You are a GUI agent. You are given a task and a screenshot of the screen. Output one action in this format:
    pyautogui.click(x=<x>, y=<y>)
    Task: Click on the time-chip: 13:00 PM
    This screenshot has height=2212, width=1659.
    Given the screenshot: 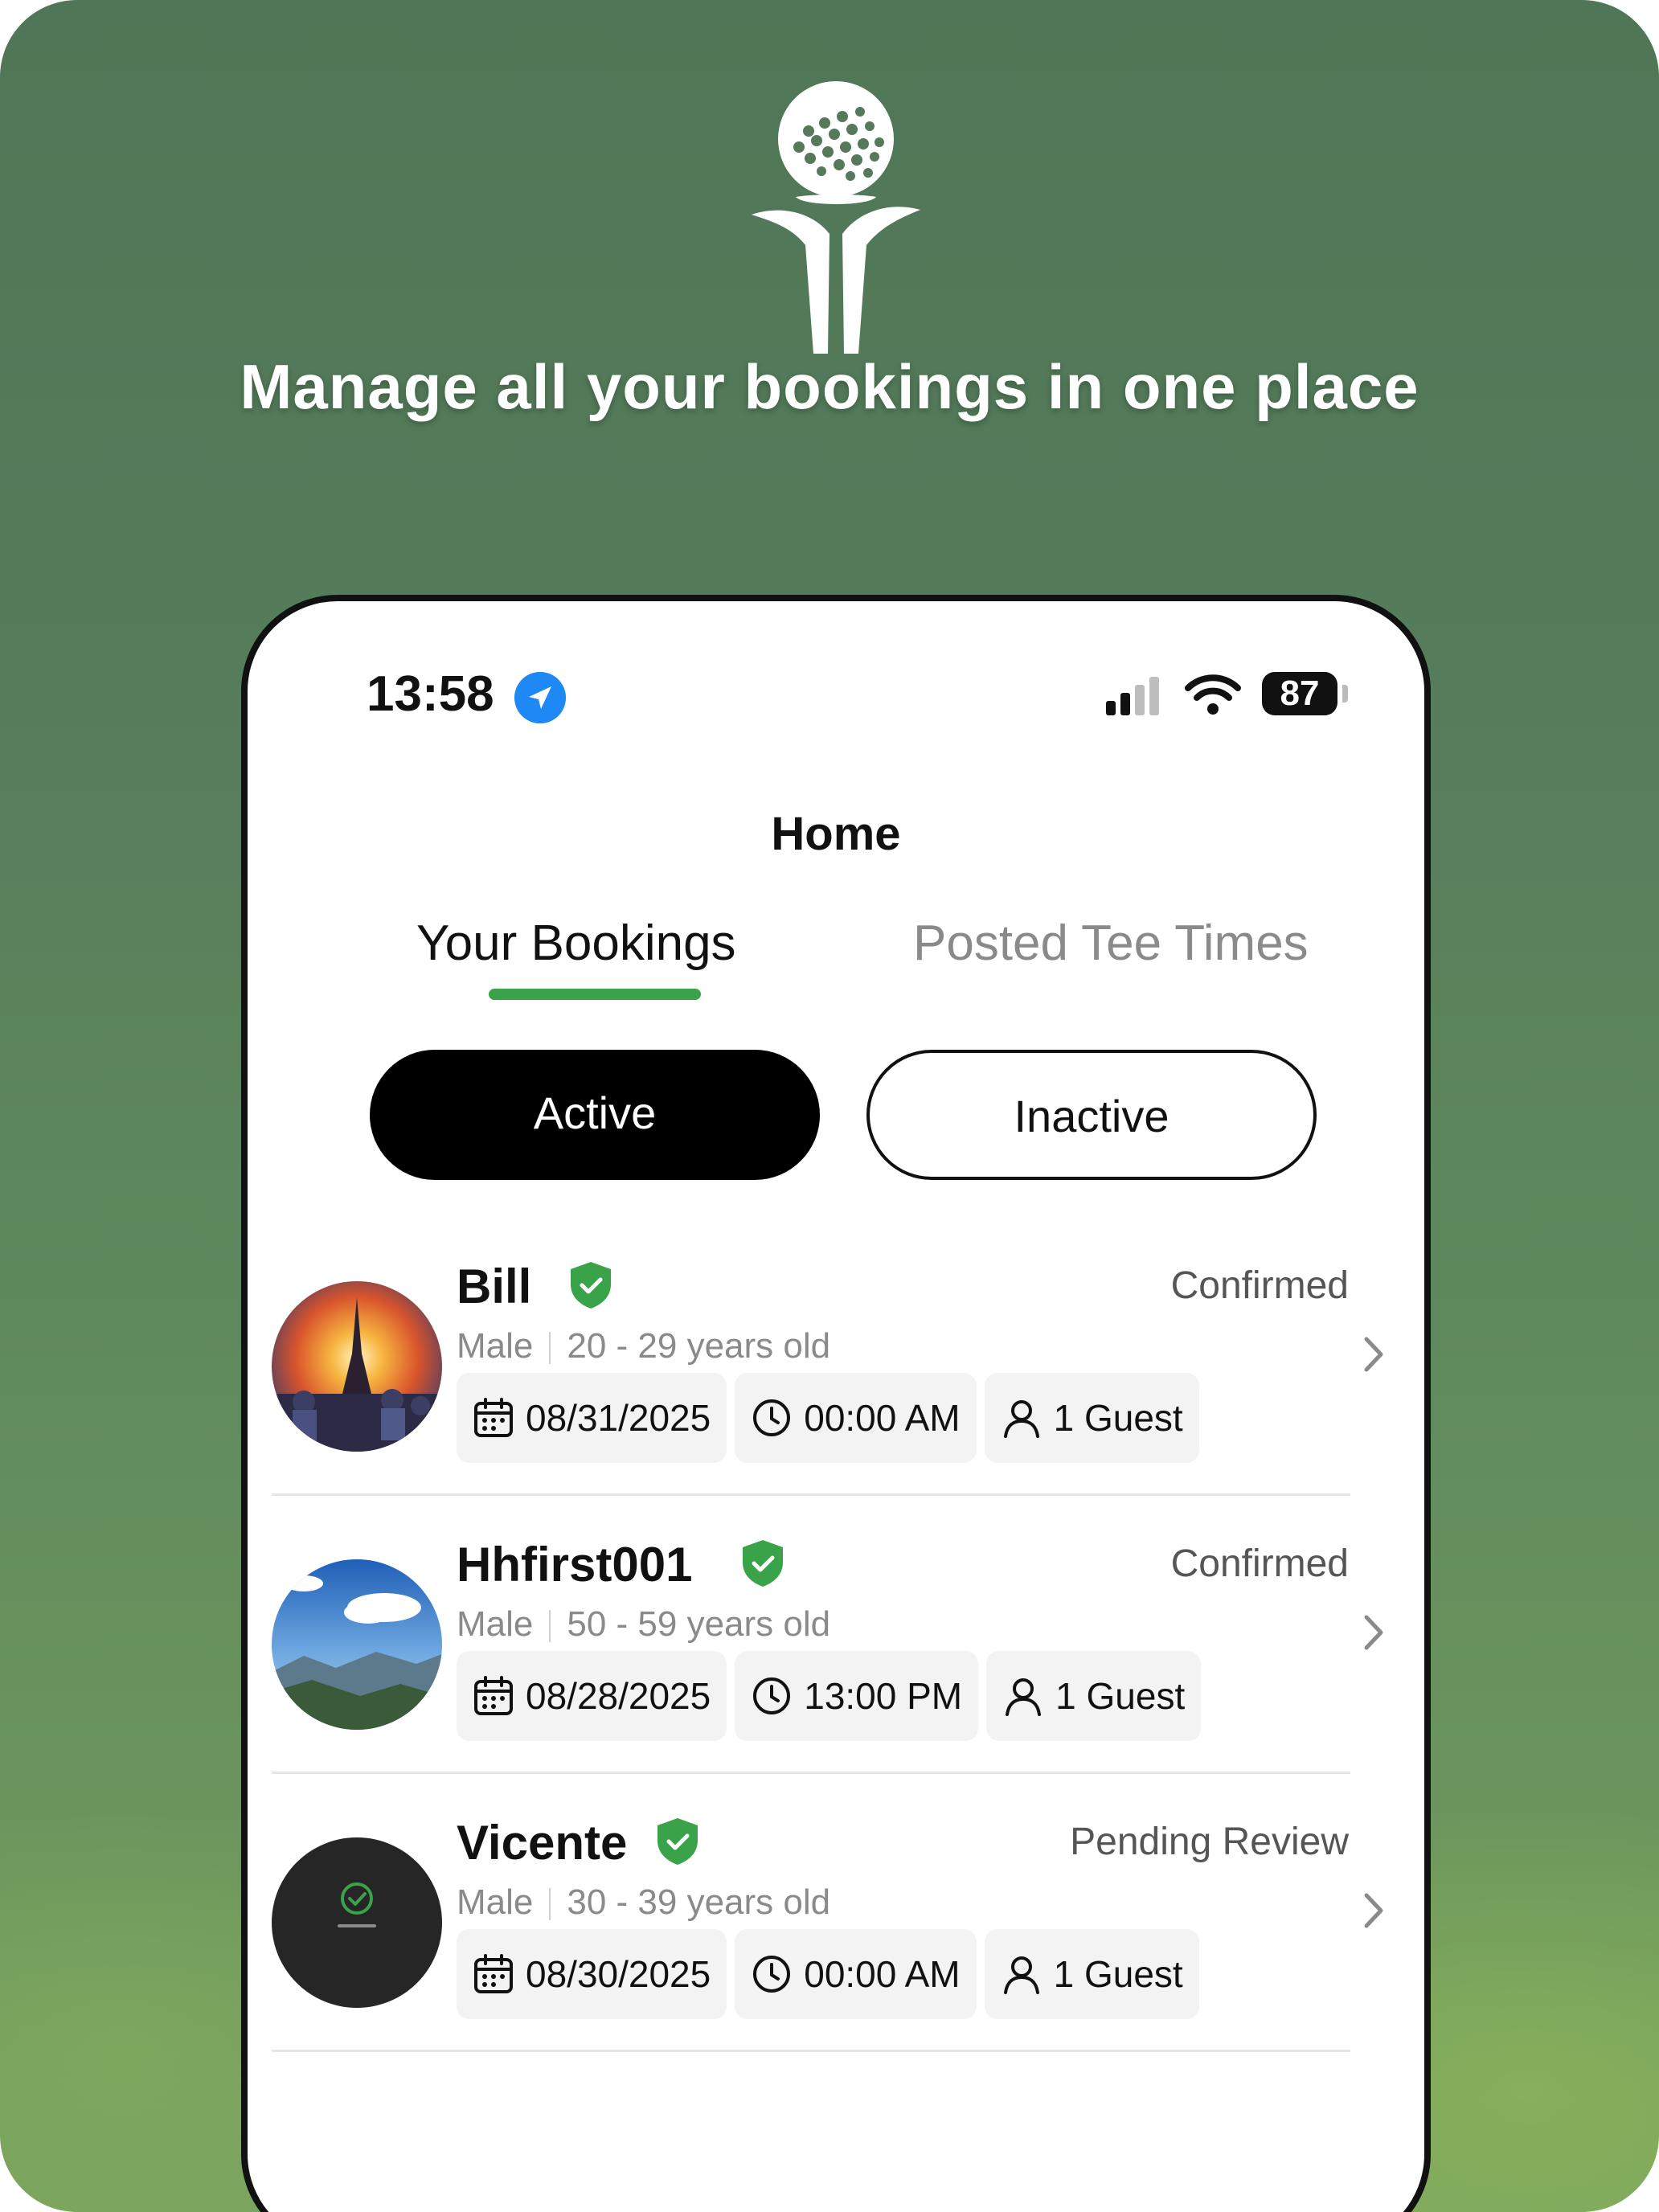 What is the action you would take?
    pyautogui.click(x=857, y=1696)
    